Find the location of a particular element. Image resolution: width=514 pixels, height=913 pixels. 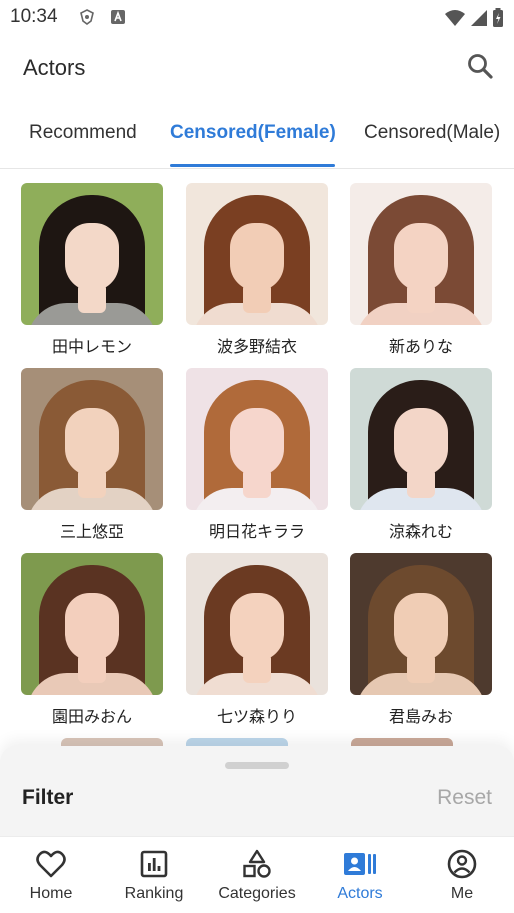

person-circle-icon is located at coordinates (462, 864).